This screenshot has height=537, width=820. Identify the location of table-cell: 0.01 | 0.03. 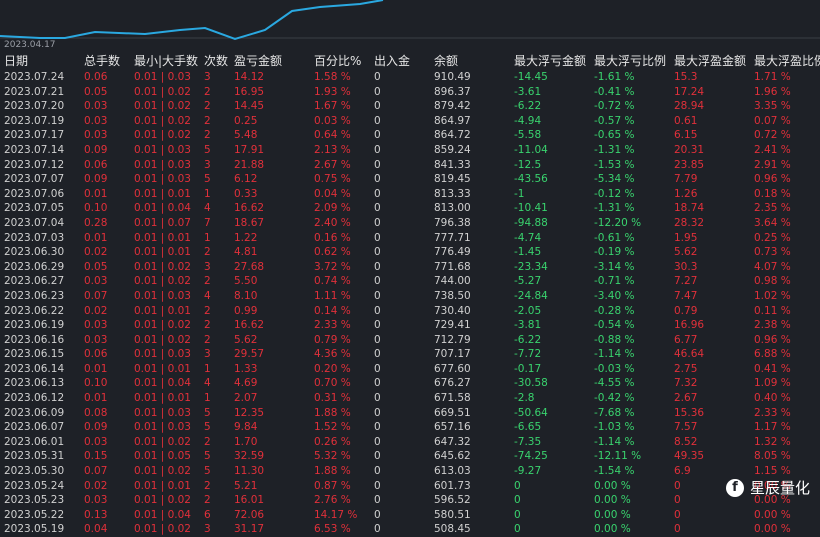
(162, 77).